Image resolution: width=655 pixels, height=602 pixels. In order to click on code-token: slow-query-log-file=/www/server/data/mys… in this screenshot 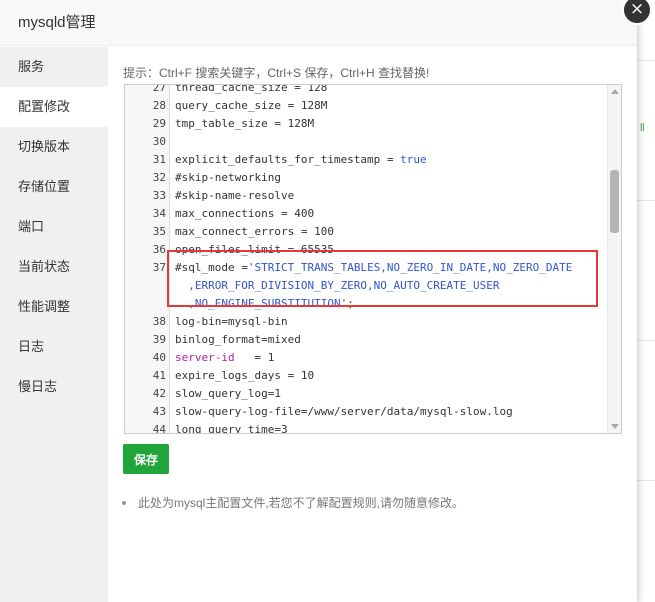, I will do `click(344, 411)`.